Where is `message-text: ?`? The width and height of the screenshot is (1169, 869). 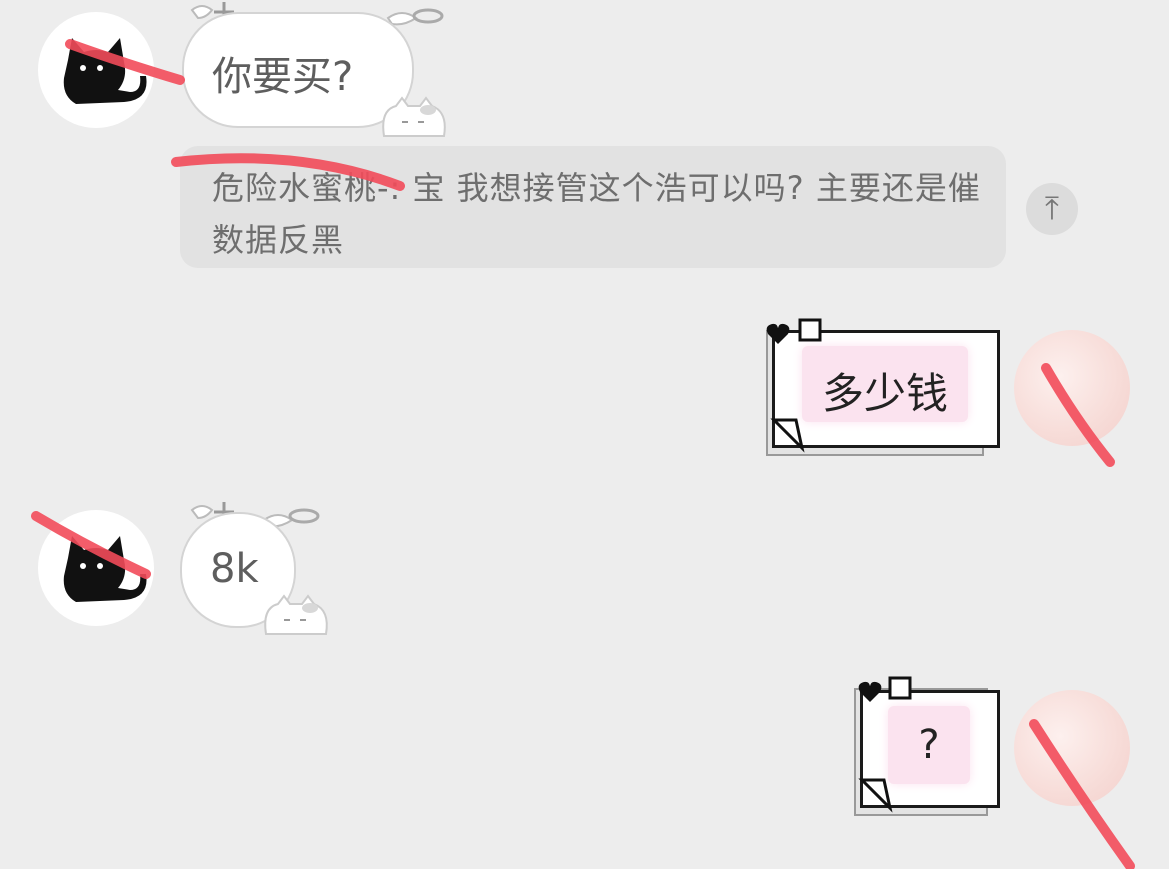 message-text: ? is located at coordinates (929, 745).